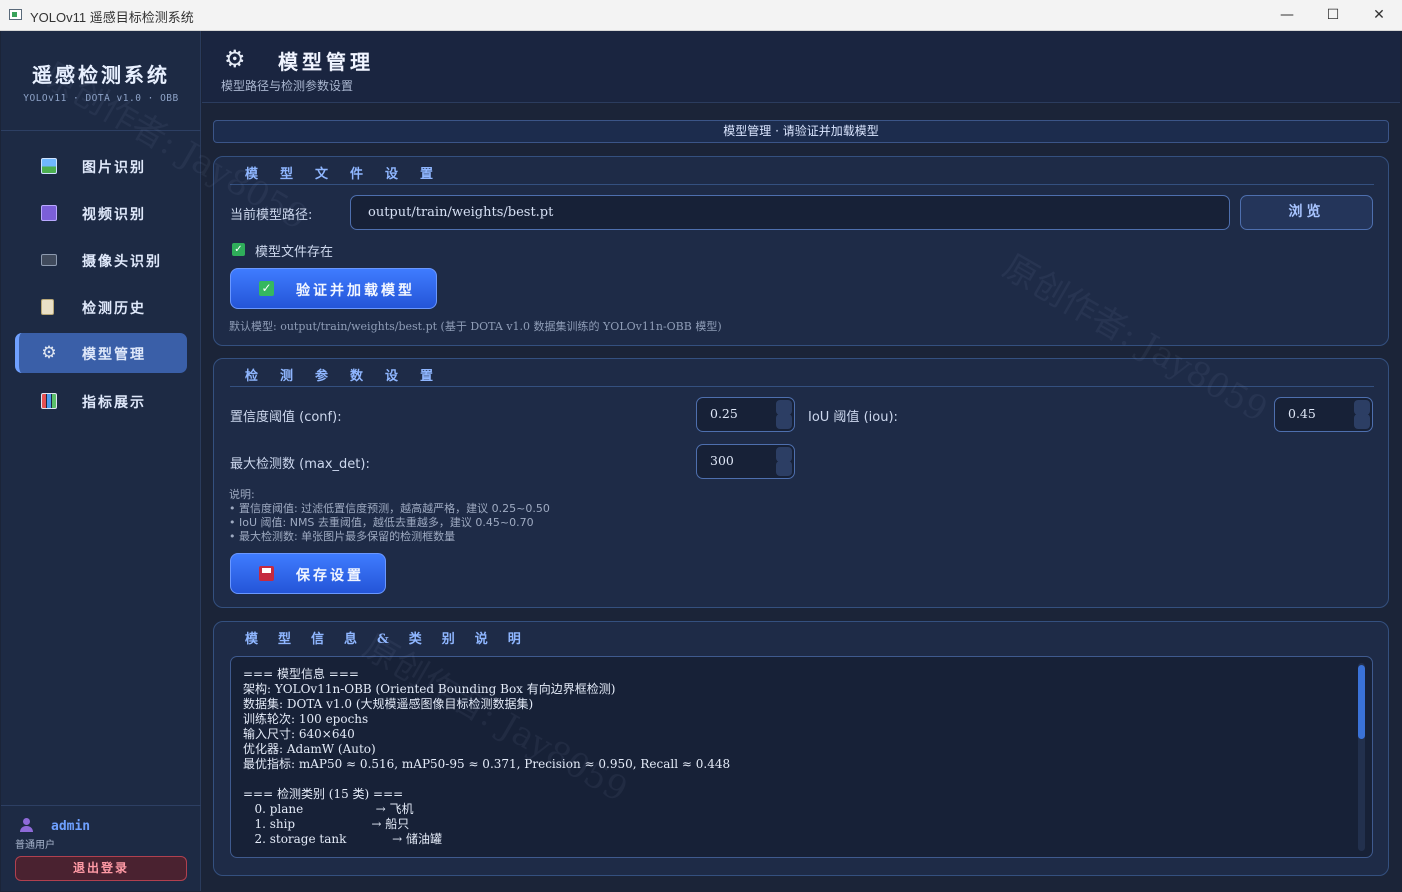  I want to click on history-icon, so click(47, 307).